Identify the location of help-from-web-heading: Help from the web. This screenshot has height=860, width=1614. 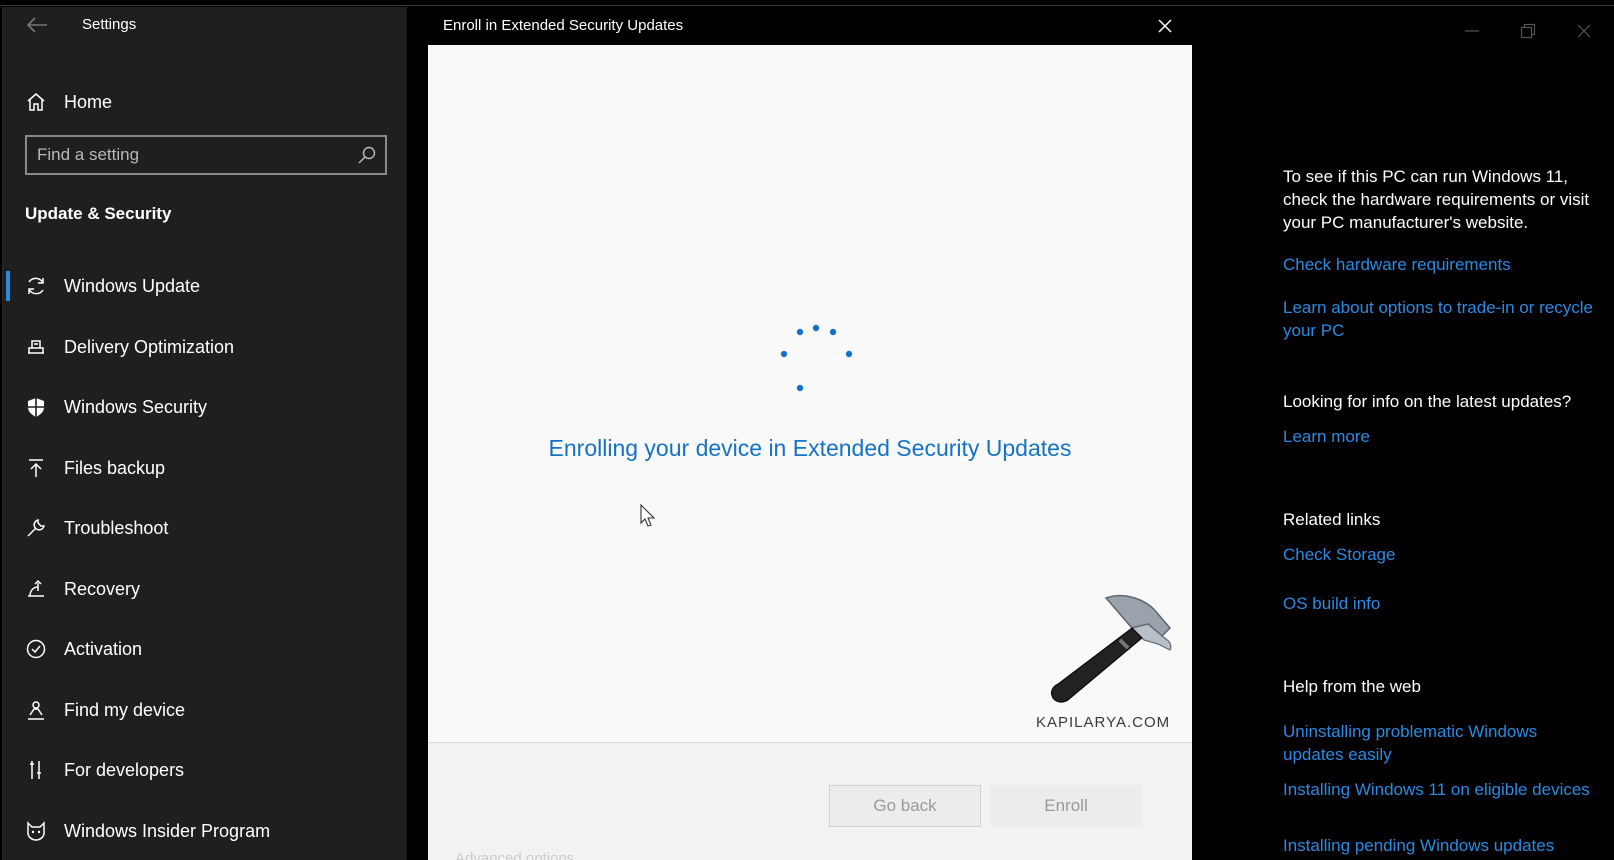
(1352, 686).